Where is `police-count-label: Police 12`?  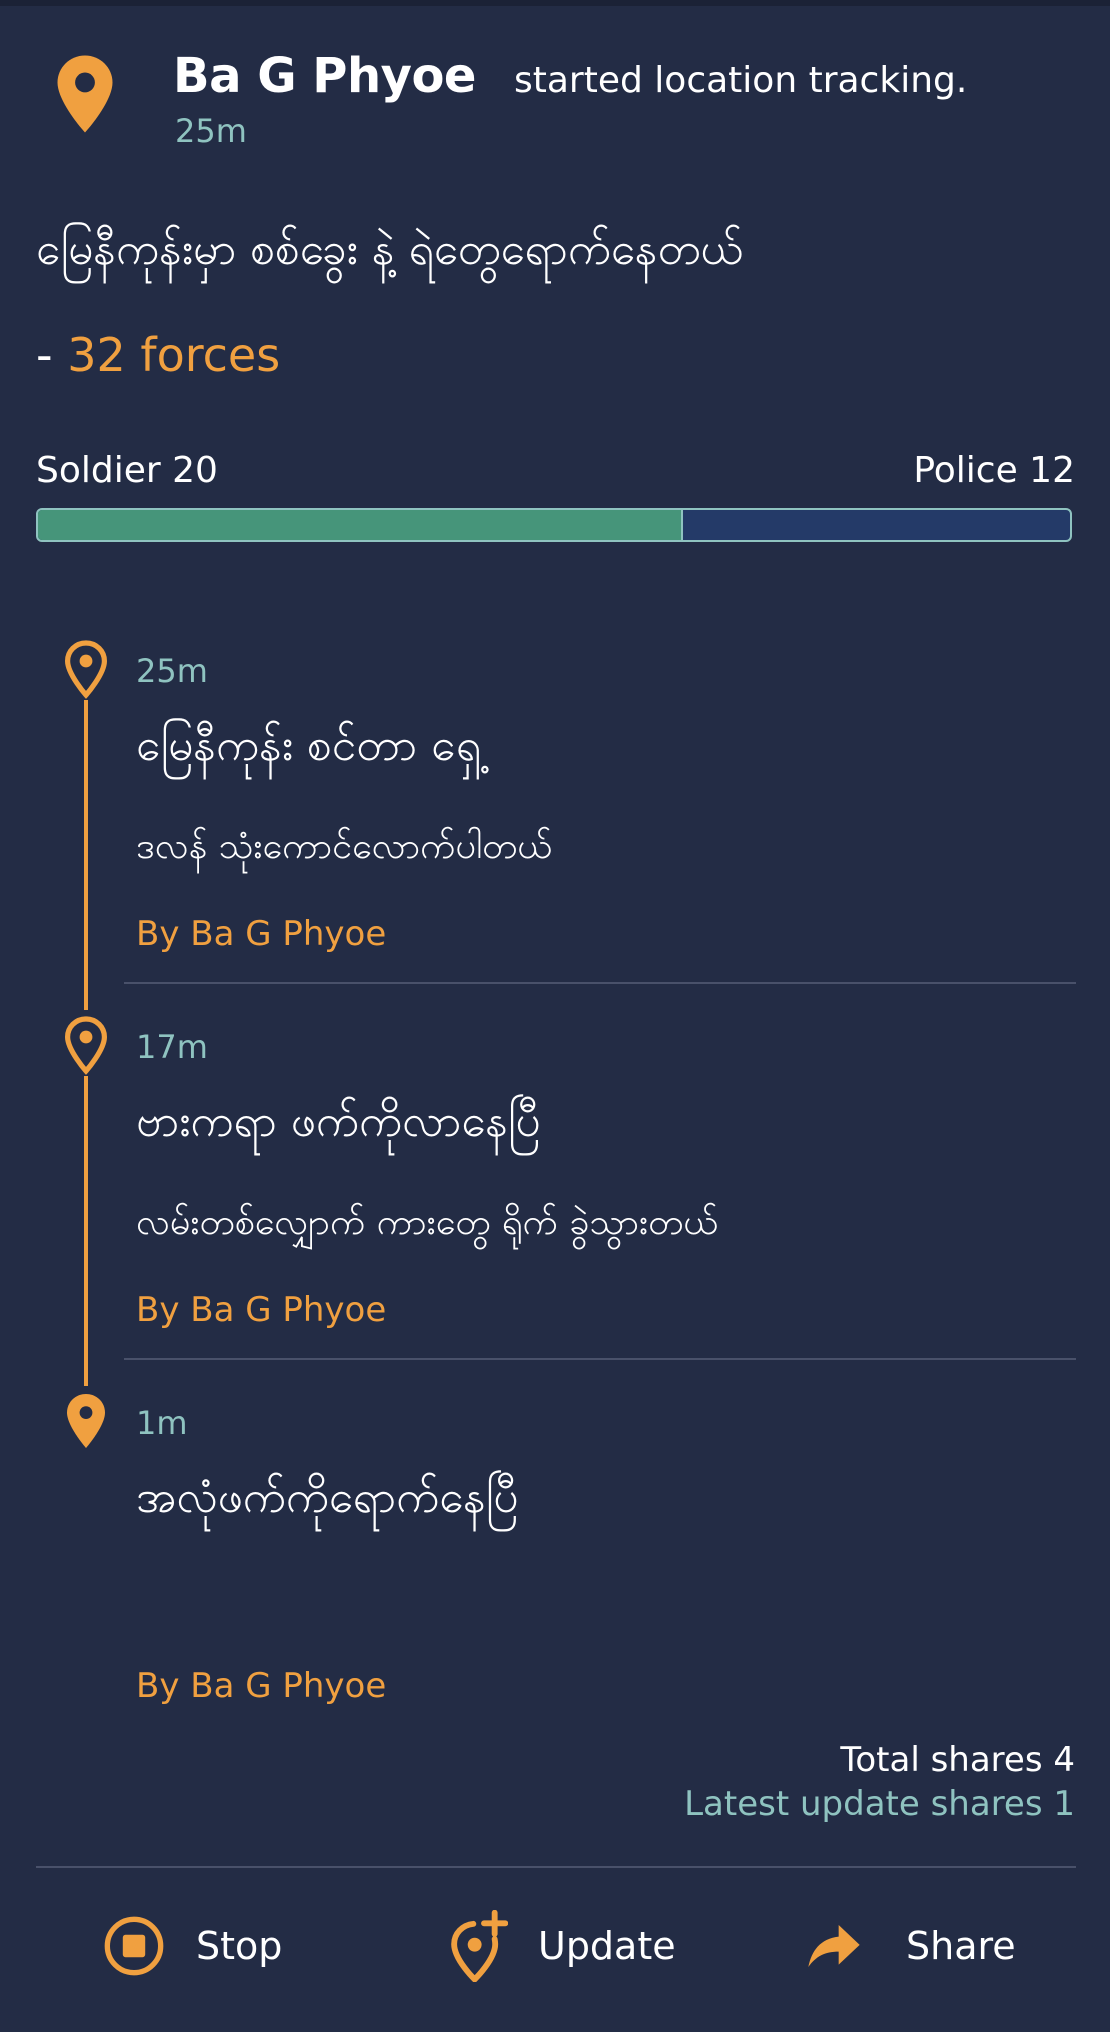
police-count-label: Police 12 is located at coordinates (994, 470).